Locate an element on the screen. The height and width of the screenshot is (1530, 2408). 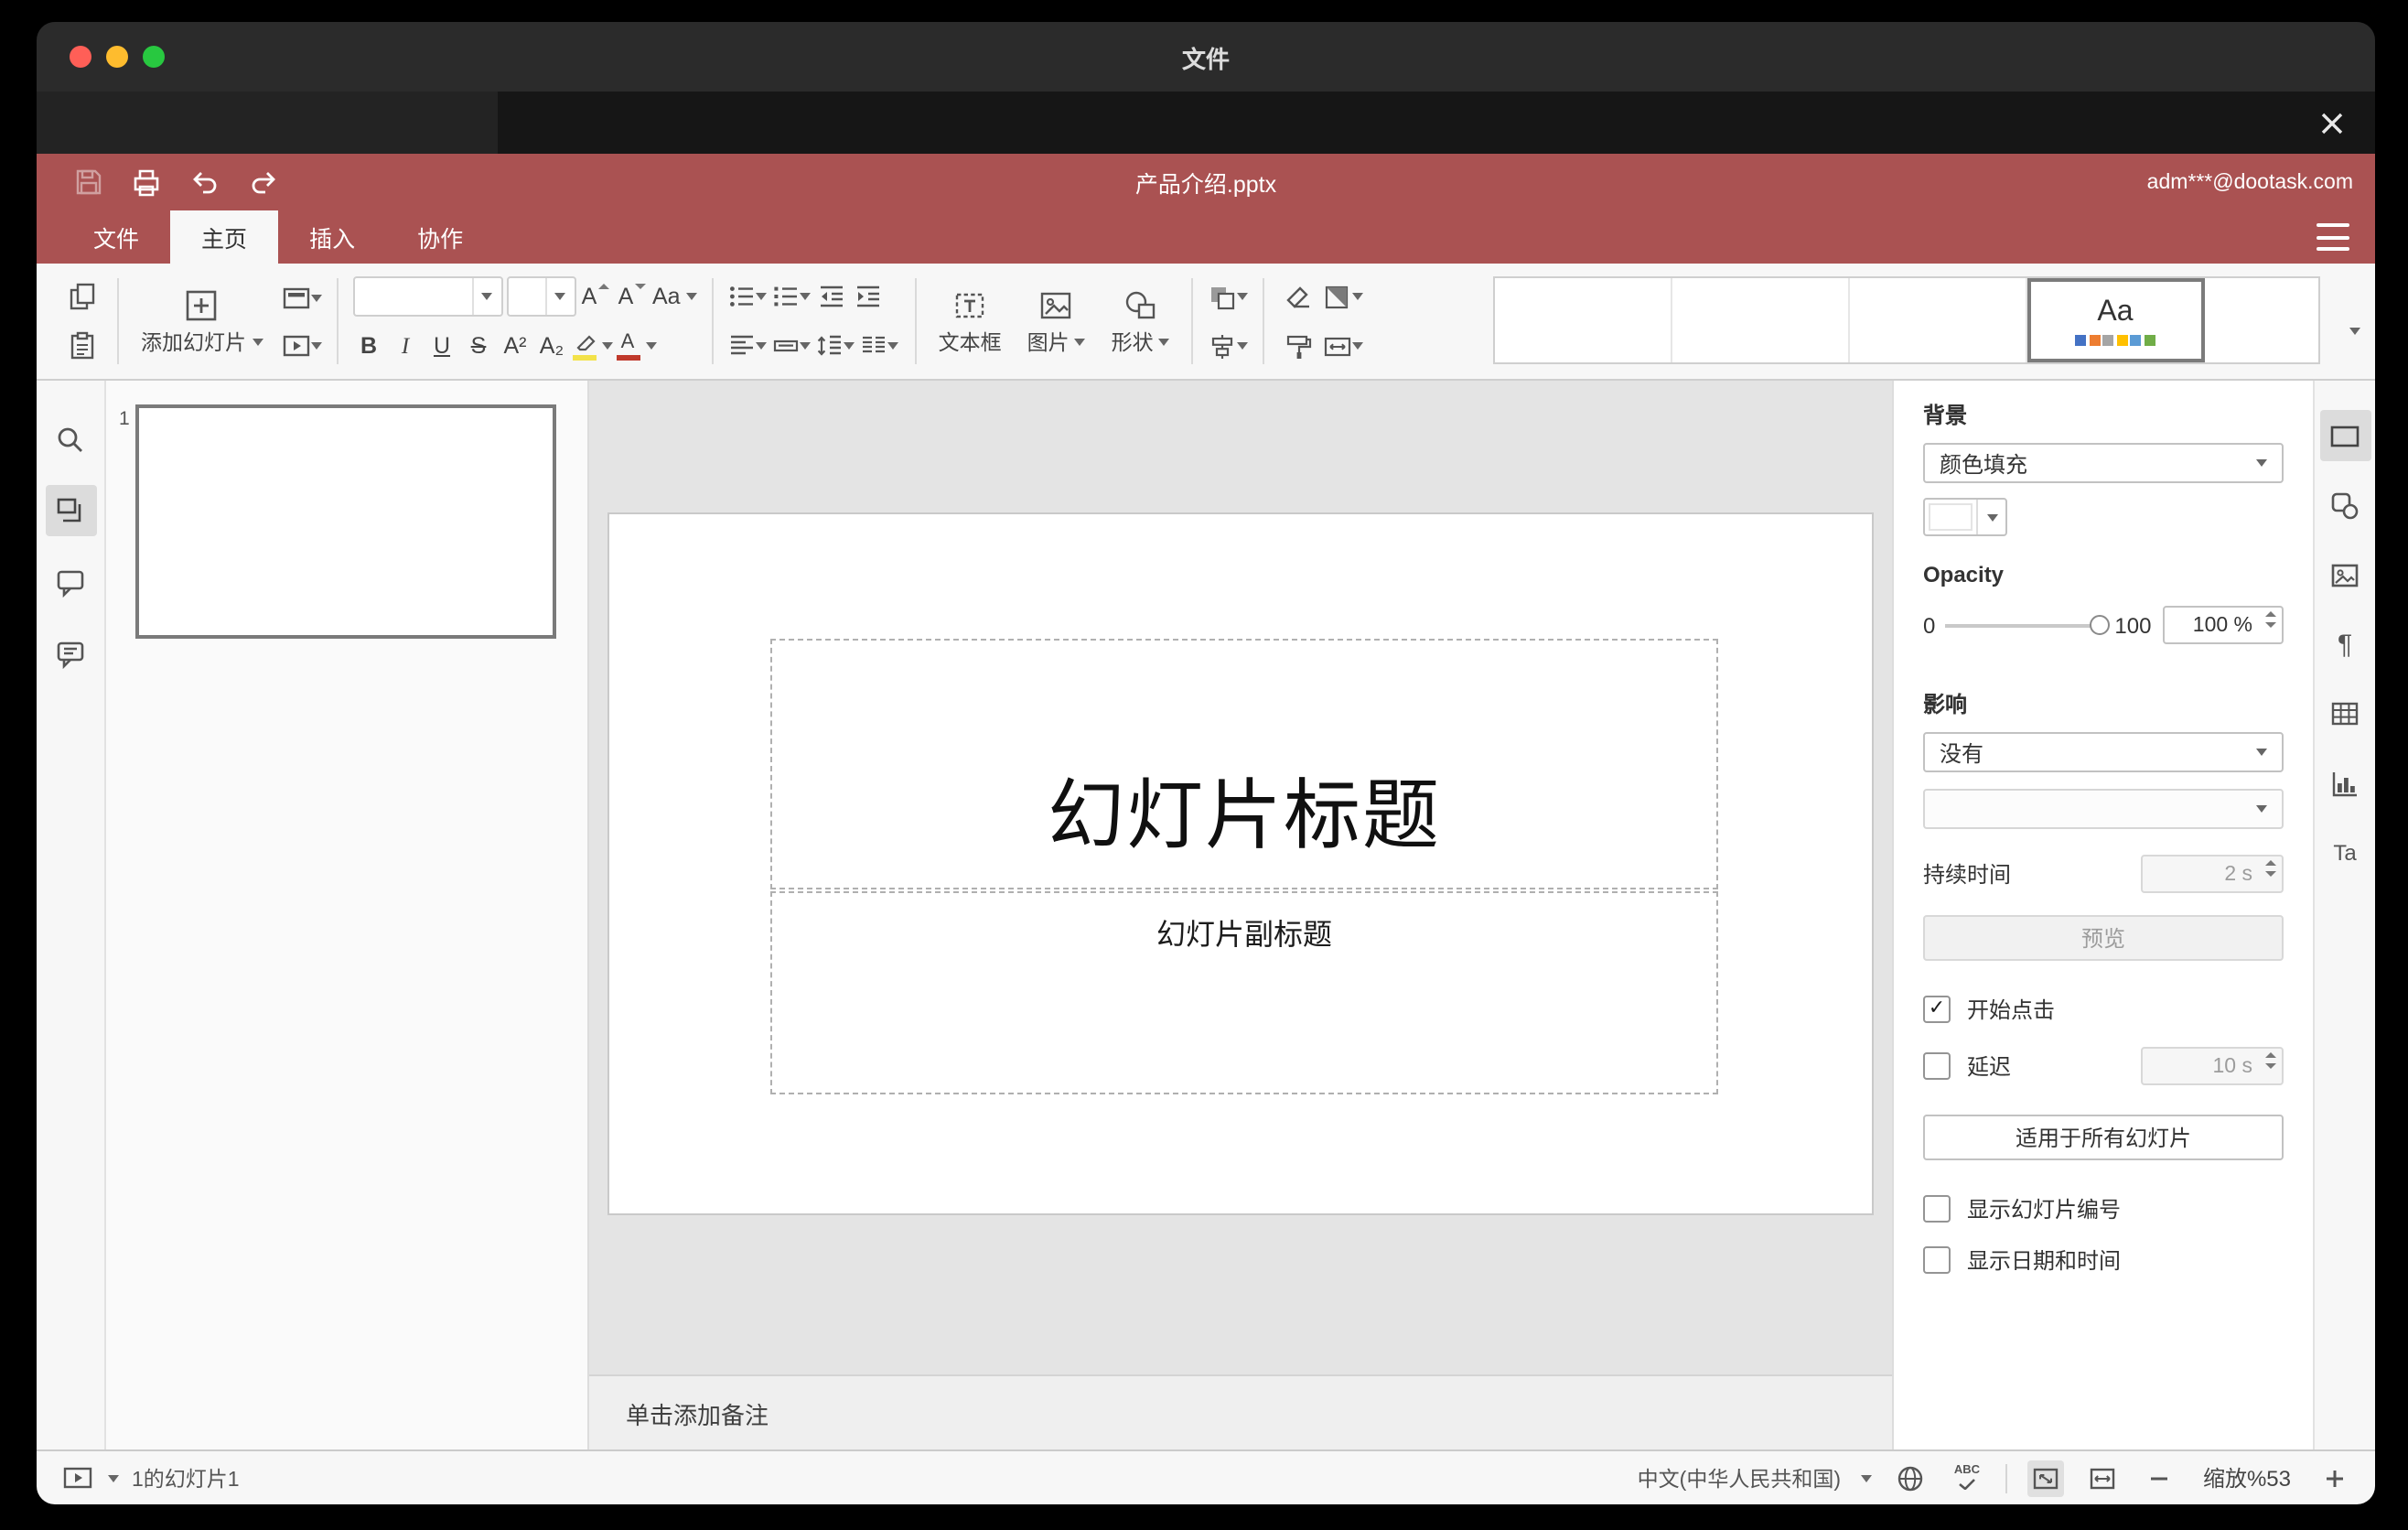
notes-area: 单击添加备注 is located at coordinates (1240, 1411).